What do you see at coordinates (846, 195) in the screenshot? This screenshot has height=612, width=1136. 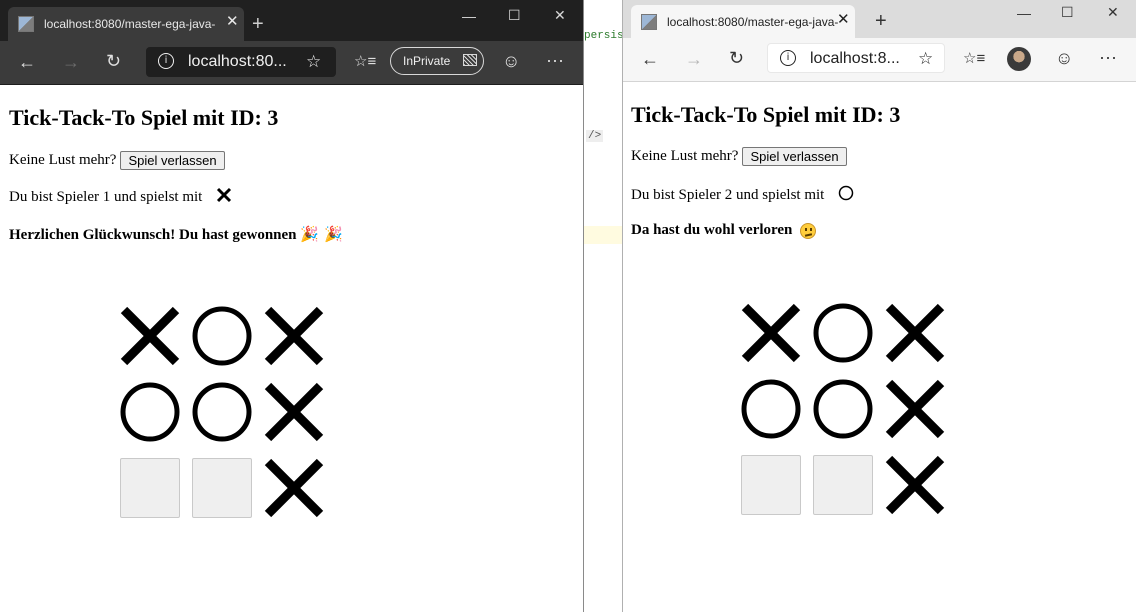 I see `player-symbol-o-icon` at bounding box center [846, 195].